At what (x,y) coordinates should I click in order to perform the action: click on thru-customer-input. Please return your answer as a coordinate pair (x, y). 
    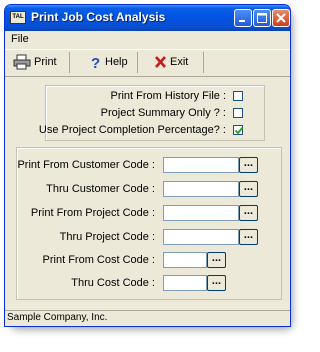
    Looking at the image, I should click on (201, 189).